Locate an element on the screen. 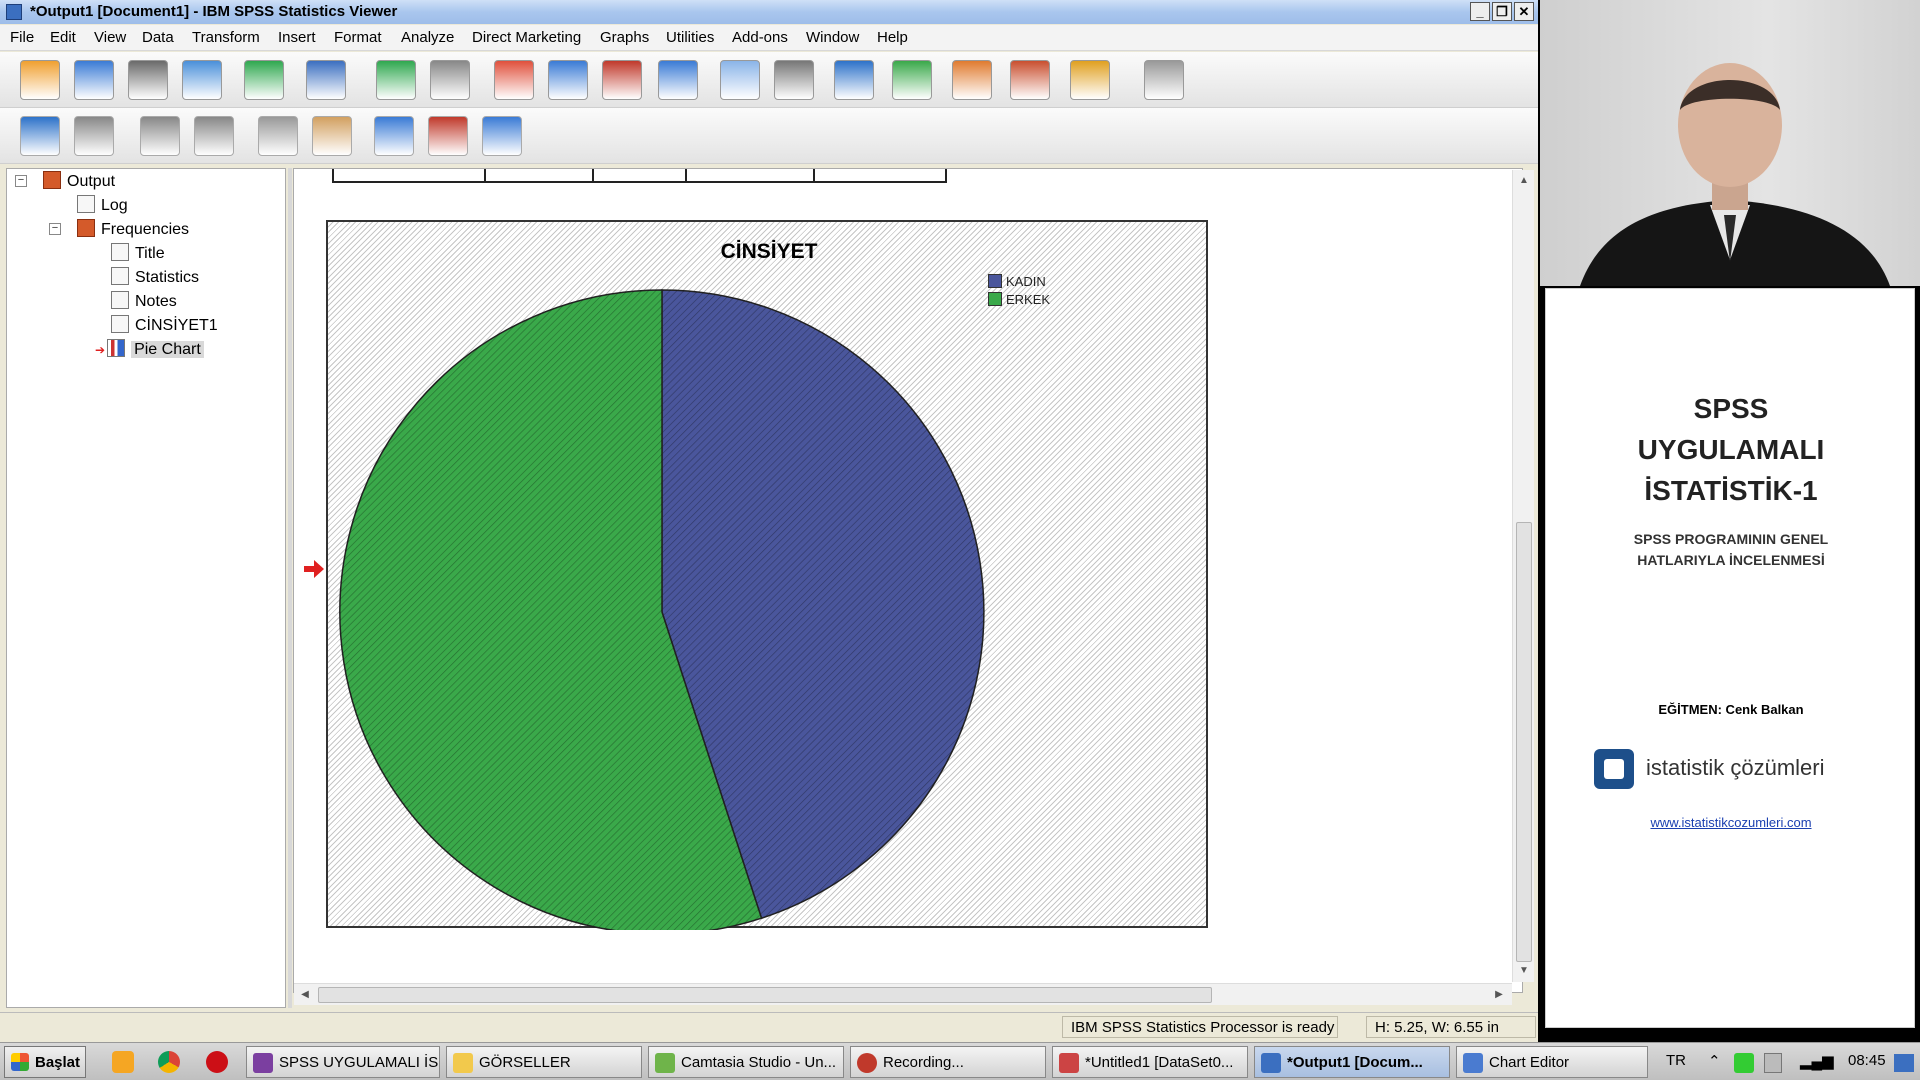 This screenshot has width=1920, height=1080. horizontal-scrollbar: ◀ ▶ is located at coordinates (903, 994).